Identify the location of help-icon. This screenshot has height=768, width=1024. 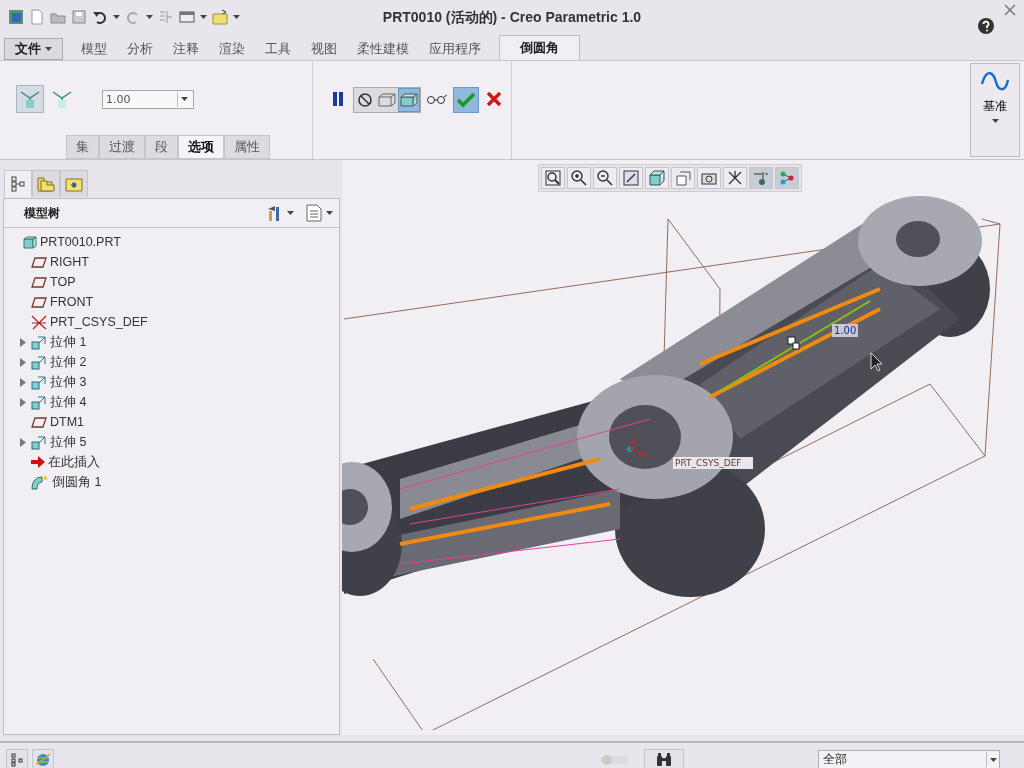
(986, 26).